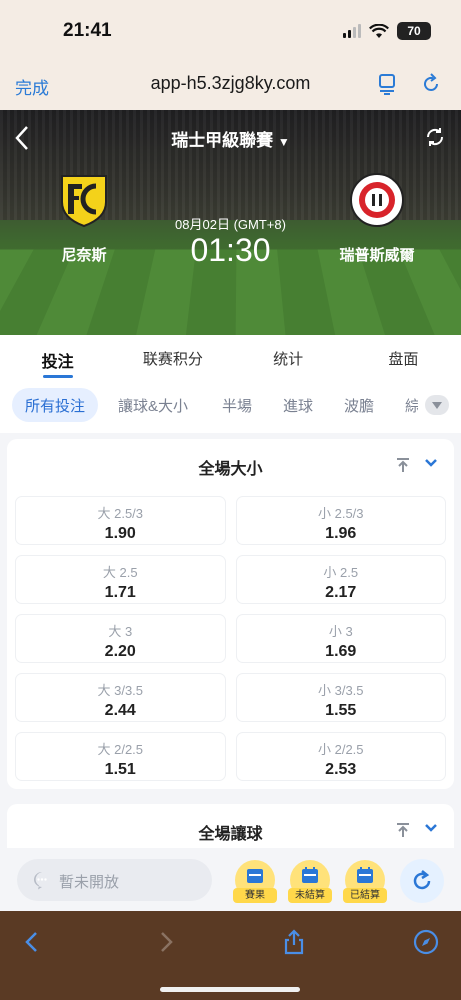 The width and height of the screenshot is (461, 1000). What do you see at coordinates (431, 84) in the screenshot?
I see `reload-icon` at bounding box center [431, 84].